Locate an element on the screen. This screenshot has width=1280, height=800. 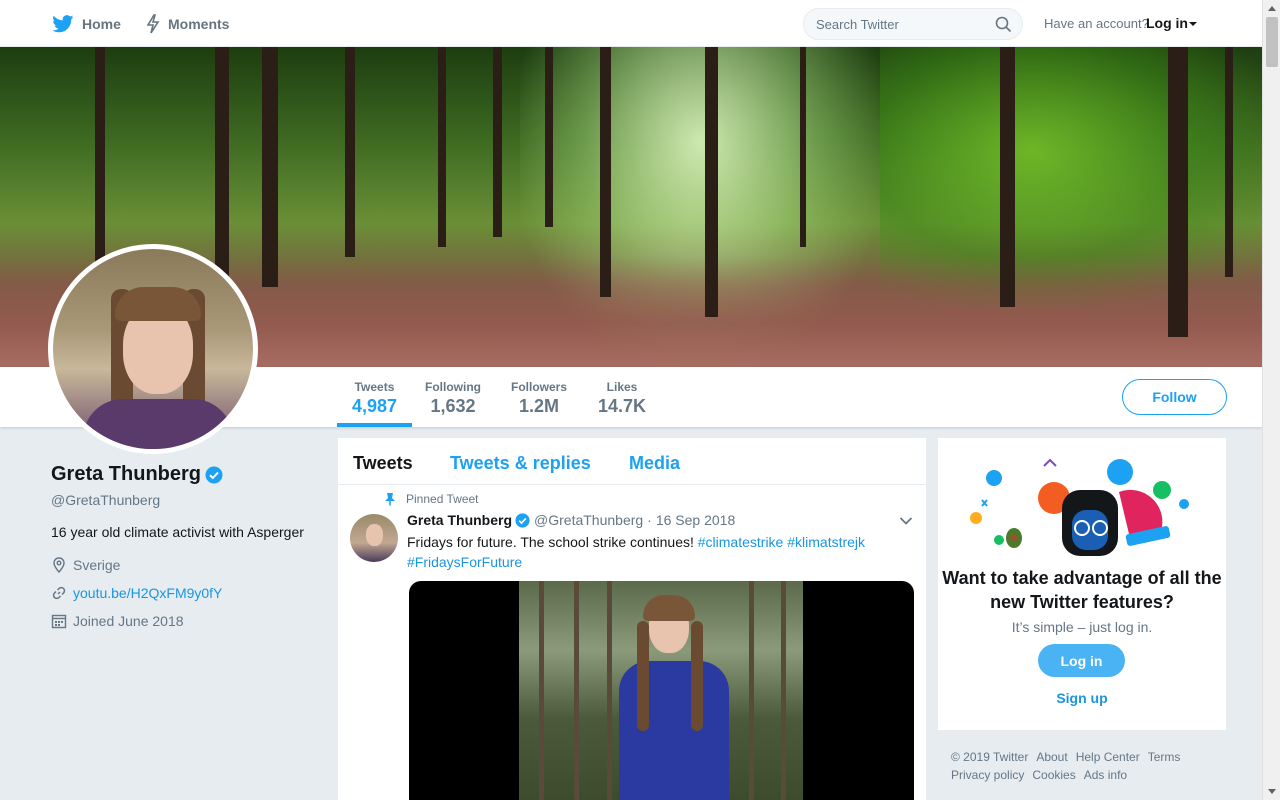
link-icon is located at coordinates (59, 593).